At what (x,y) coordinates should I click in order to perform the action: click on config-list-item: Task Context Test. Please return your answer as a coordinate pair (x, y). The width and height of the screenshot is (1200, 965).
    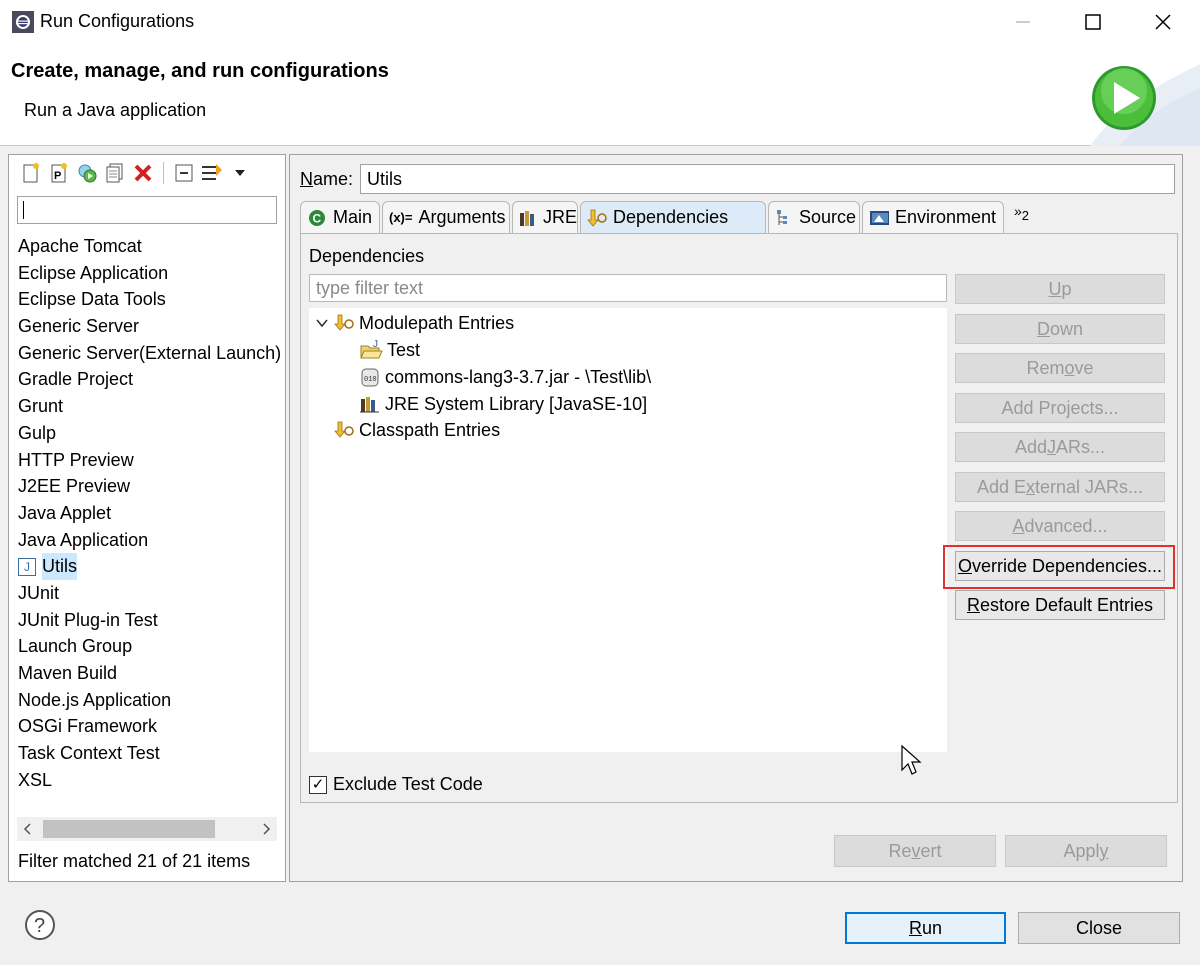
    Looking at the image, I should click on (149, 753).